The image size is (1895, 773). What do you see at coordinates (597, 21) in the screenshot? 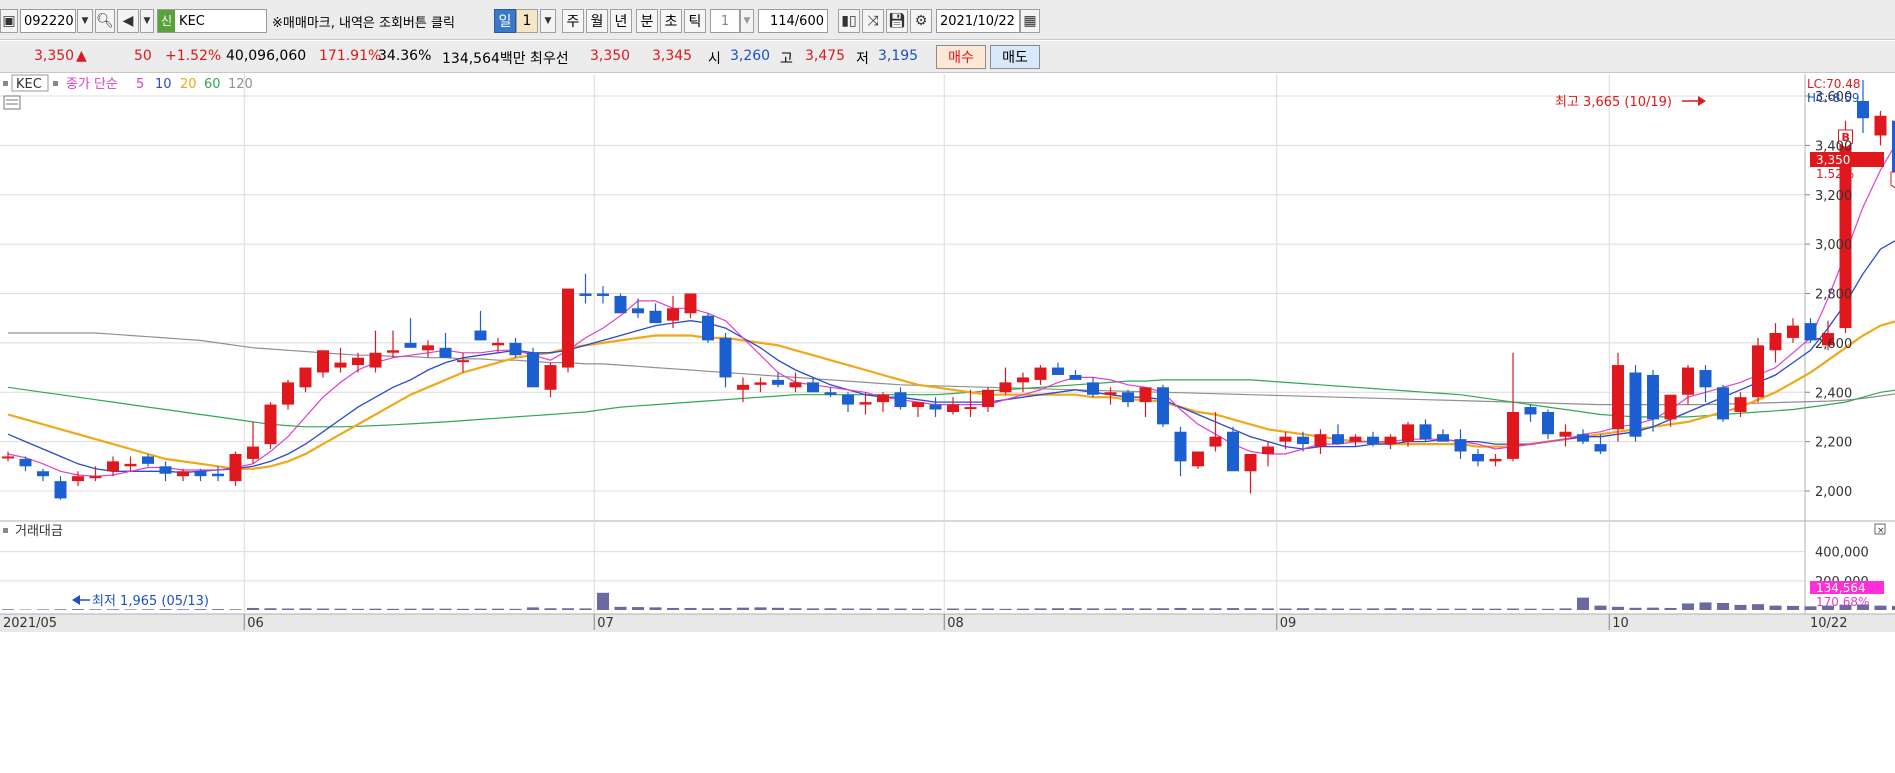
I see `period-month: 월` at bounding box center [597, 21].